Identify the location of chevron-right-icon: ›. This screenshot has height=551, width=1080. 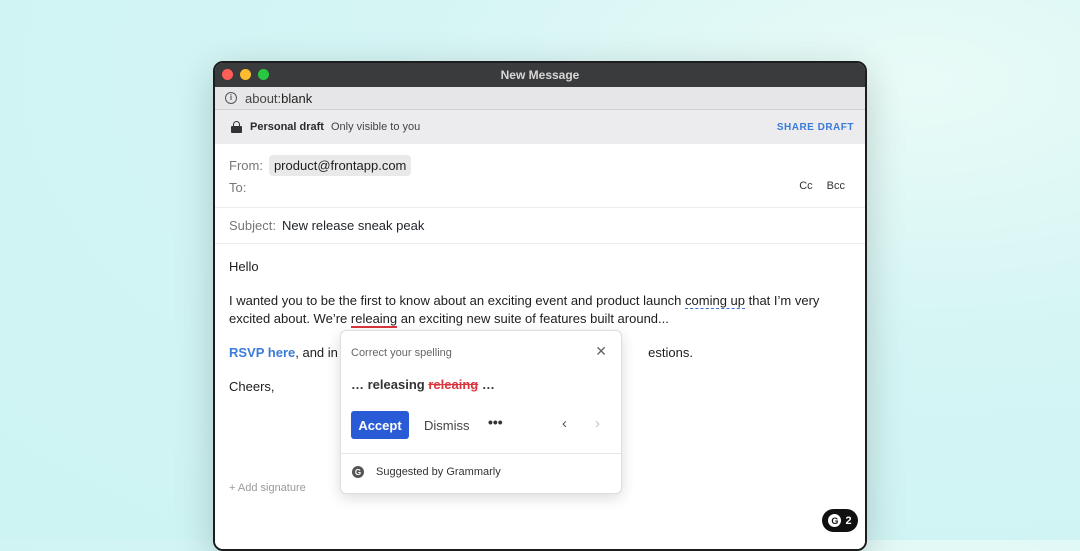
(597, 423).